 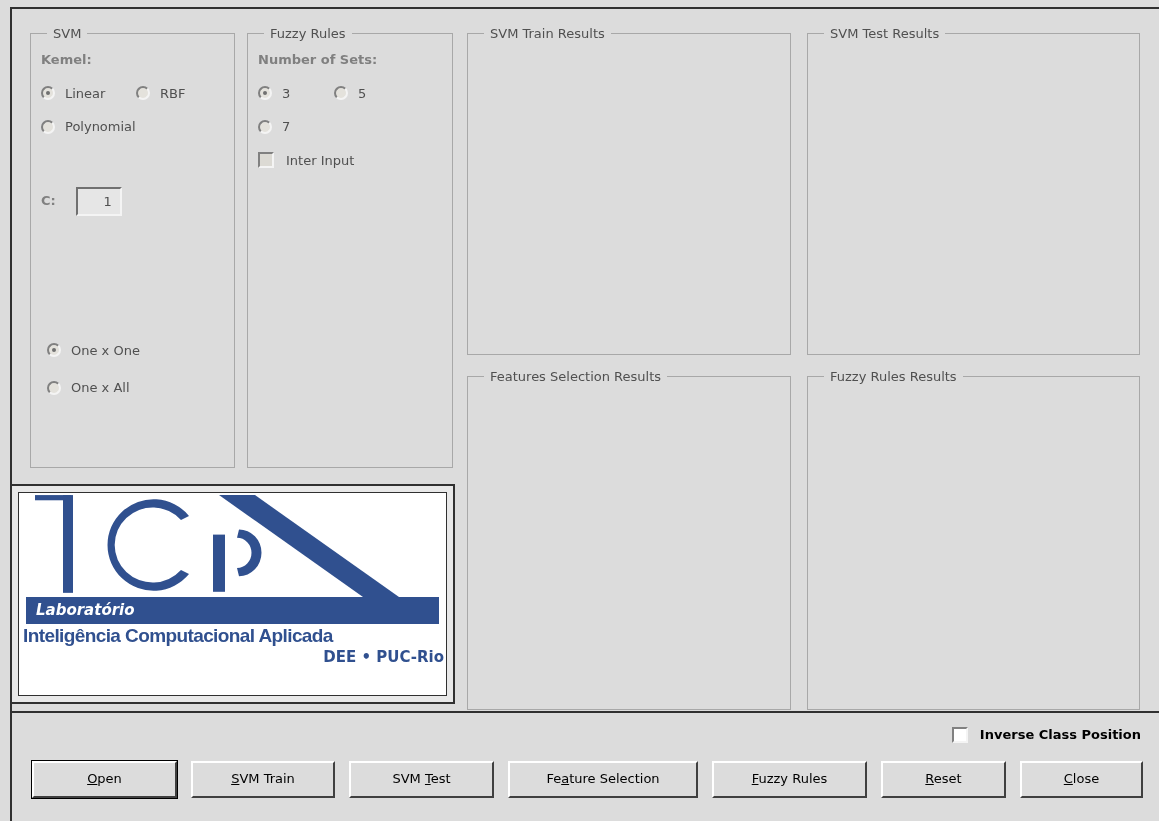 I want to click on action-button: Open, so click(x=104, y=779).